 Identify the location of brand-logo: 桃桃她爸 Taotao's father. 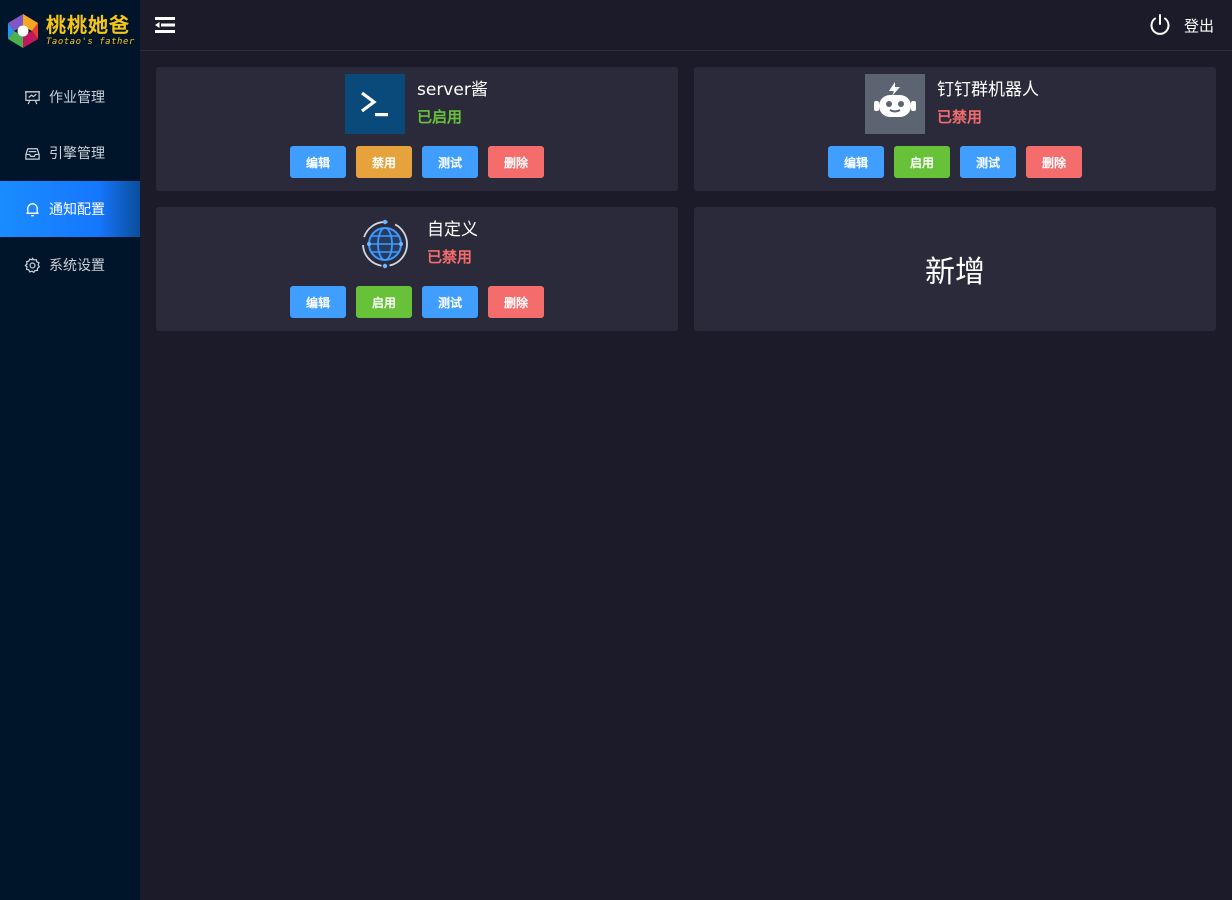
(70, 31).